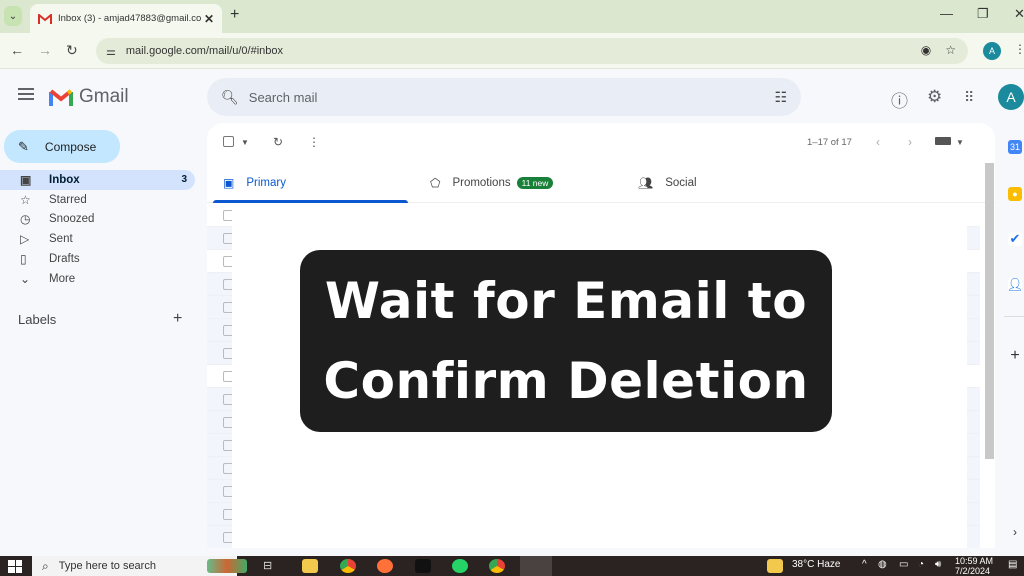 The height and width of the screenshot is (576, 1024). Describe the element at coordinates (899, 99) in the screenshot. I see `help-icon: ⓘ` at that location.